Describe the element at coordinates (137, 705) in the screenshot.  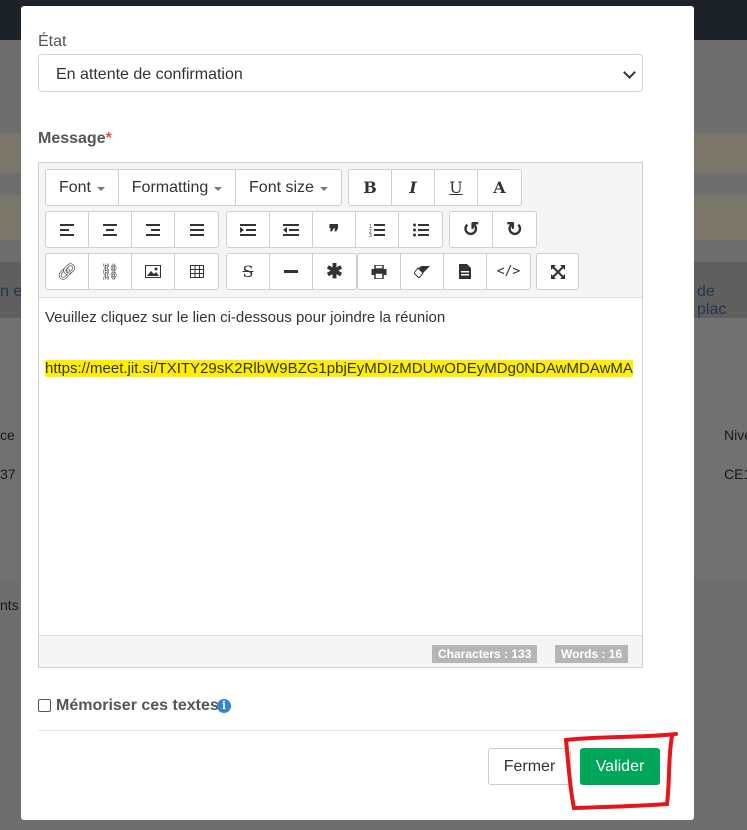
I see `memoriser-label: Mémoriser ces textes` at that location.